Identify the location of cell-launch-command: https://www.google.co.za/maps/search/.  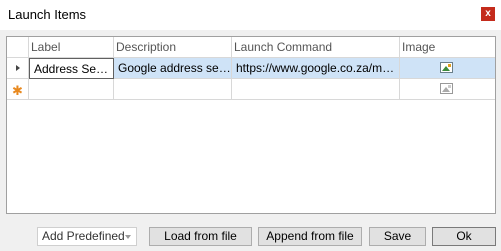
(316, 68).